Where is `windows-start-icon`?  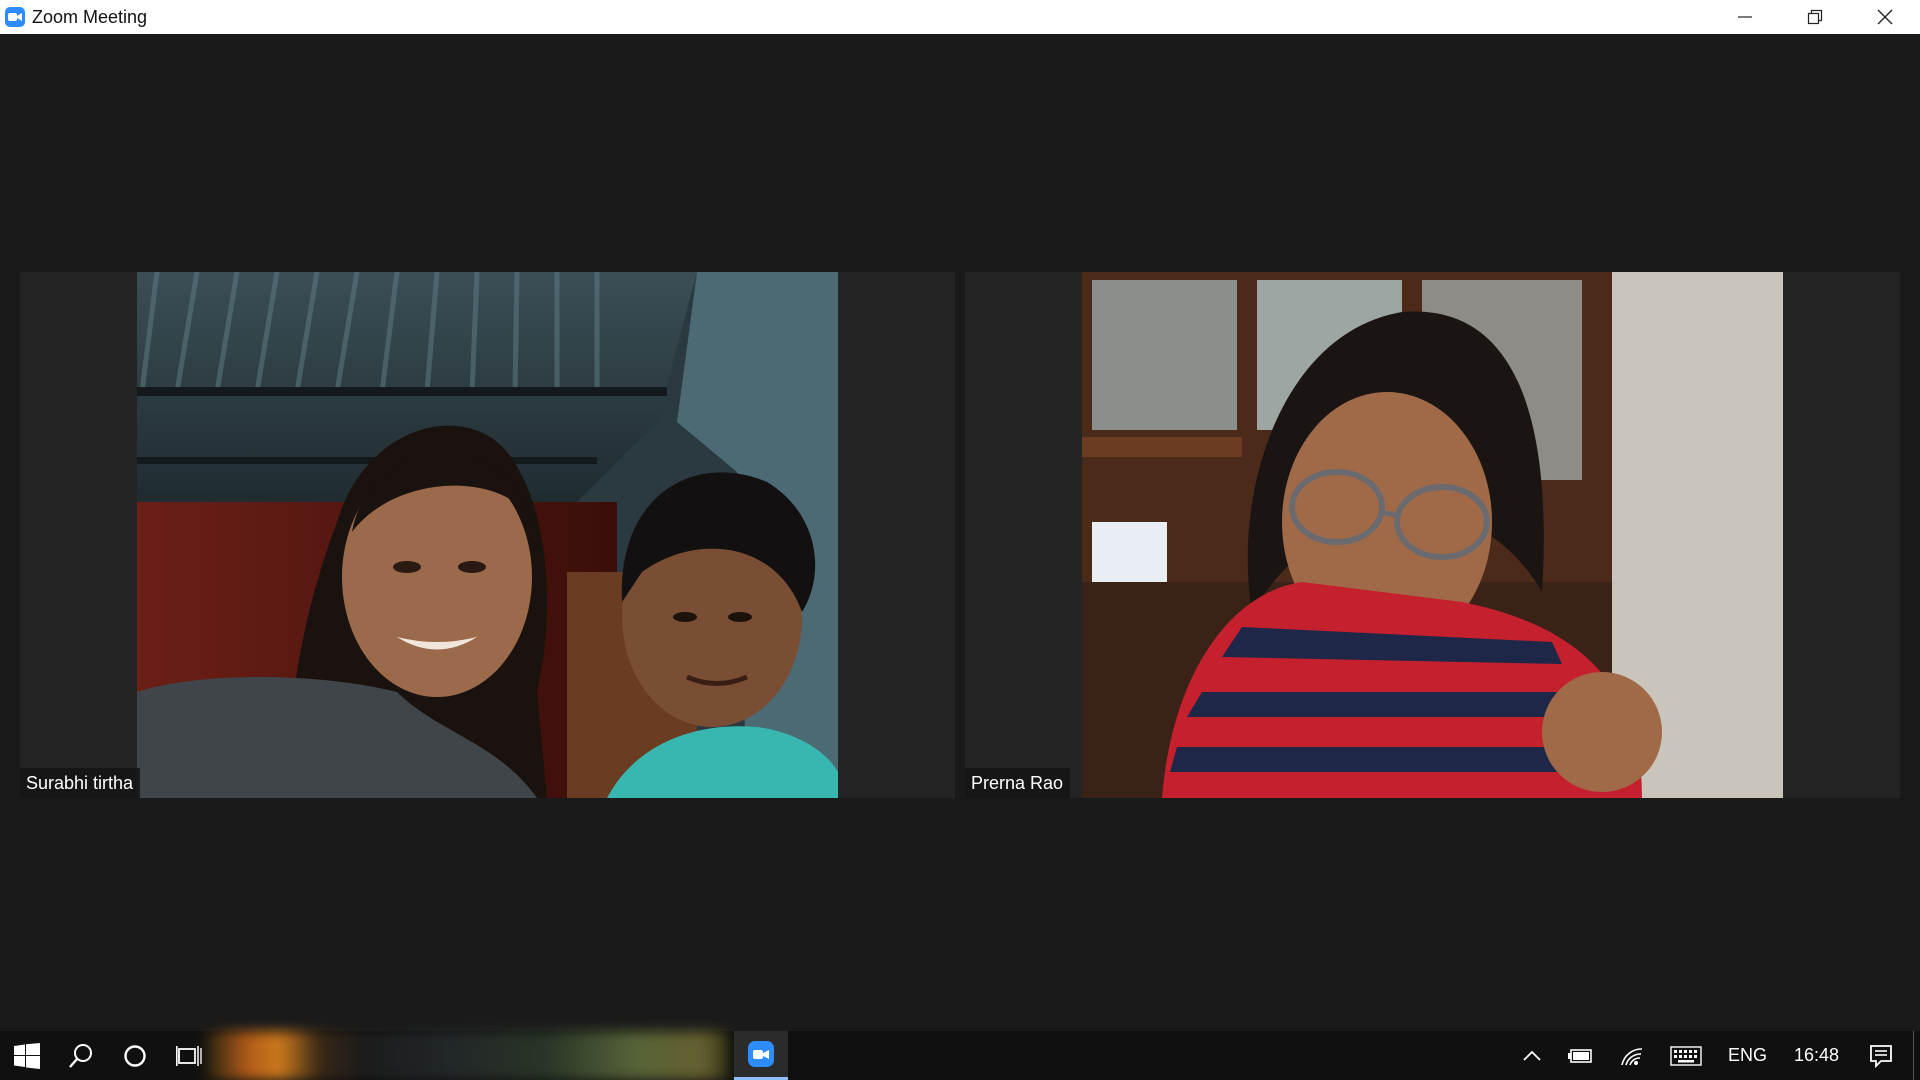
windows-start-icon is located at coordinates (27, 1055).